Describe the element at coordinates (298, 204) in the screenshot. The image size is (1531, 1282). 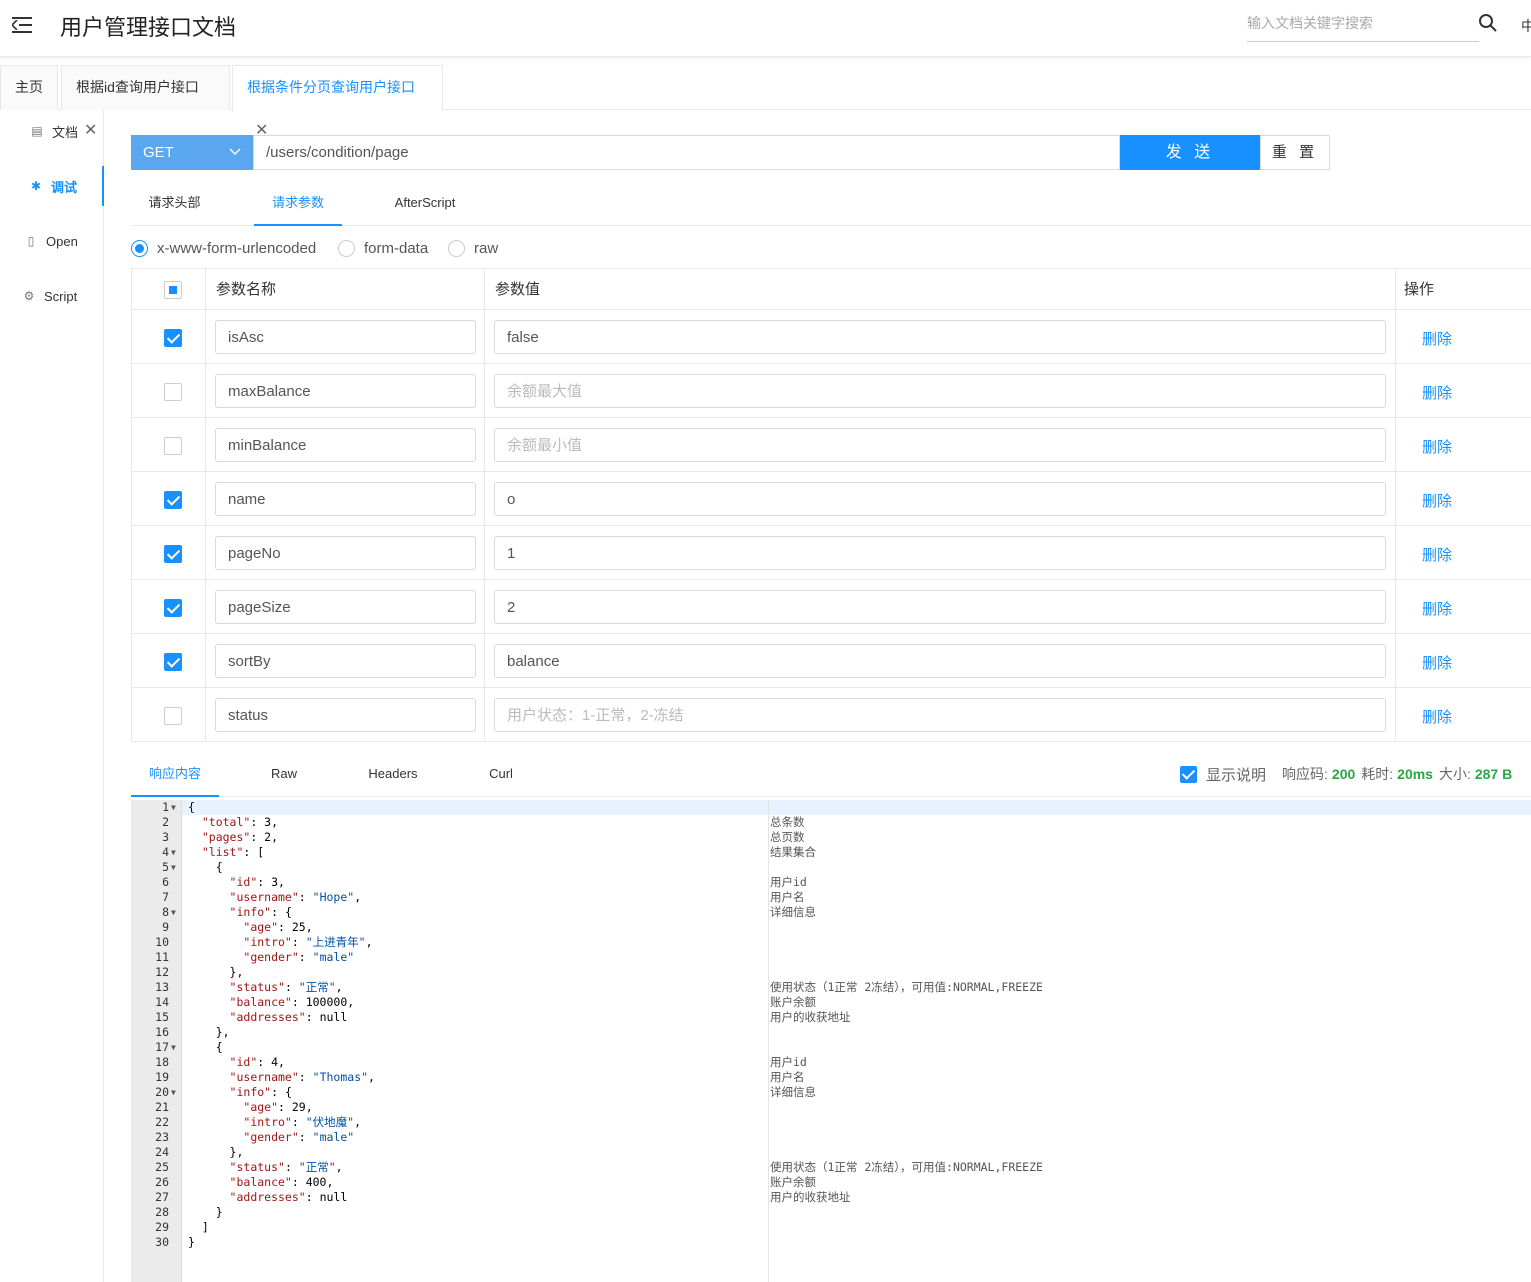
I see `tab-request-params: 请求参数` at that location.